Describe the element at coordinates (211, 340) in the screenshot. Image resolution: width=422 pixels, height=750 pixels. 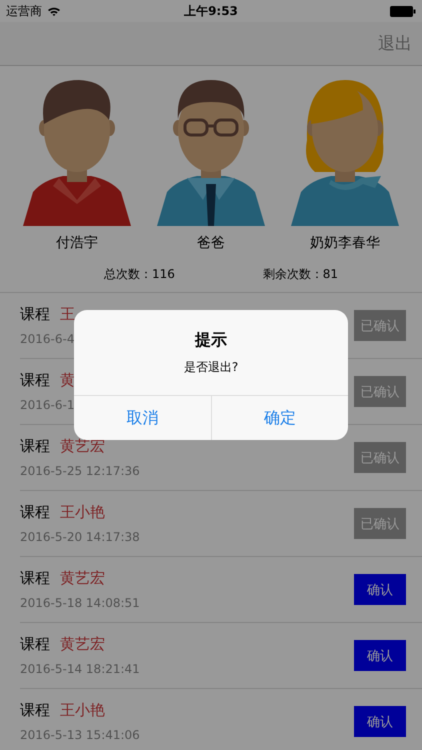
I see `alert-title: 提示` at that location.